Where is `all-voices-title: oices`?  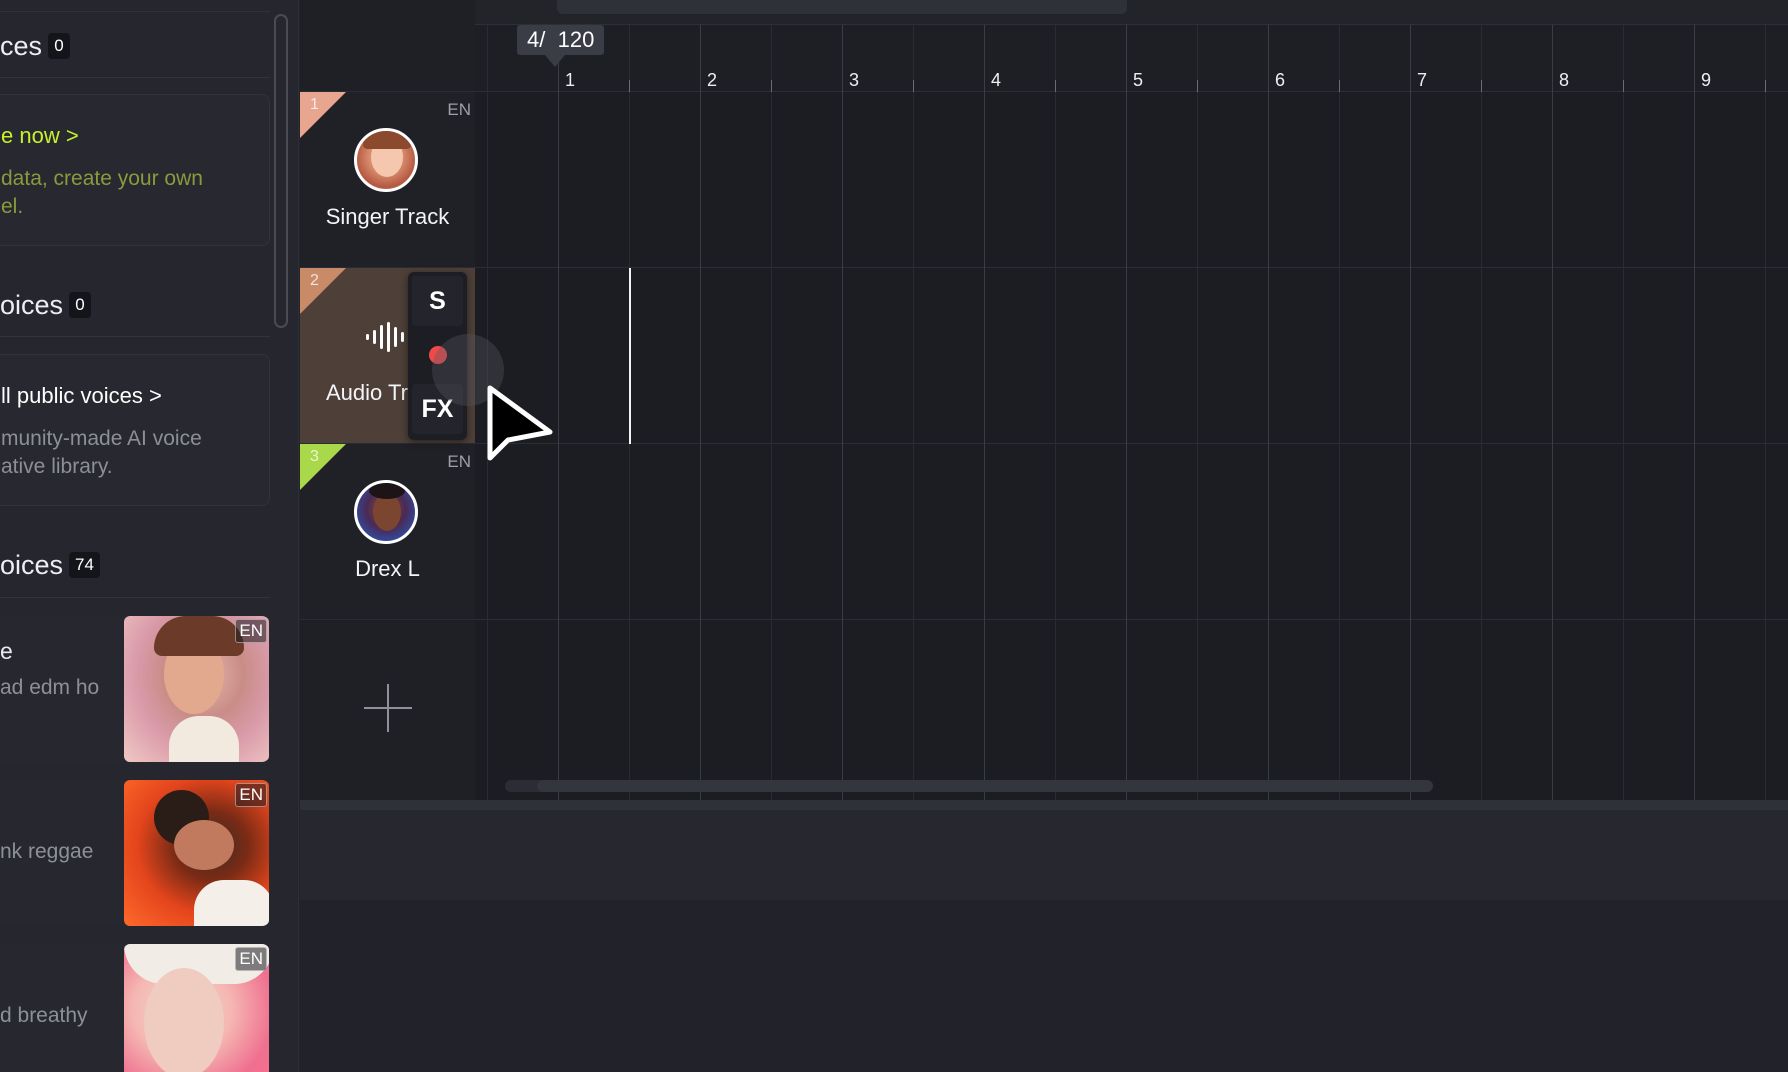
all-voices-title: oices is located at coordinates (32, 564).